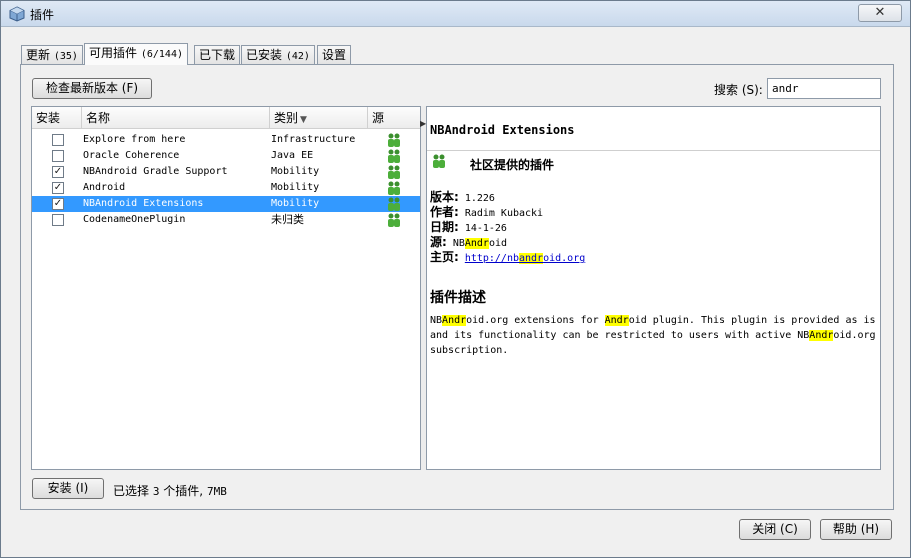 The height and width of the screenshot is (558, 911). I want to click on window-title: 插件, so click(42, 15).